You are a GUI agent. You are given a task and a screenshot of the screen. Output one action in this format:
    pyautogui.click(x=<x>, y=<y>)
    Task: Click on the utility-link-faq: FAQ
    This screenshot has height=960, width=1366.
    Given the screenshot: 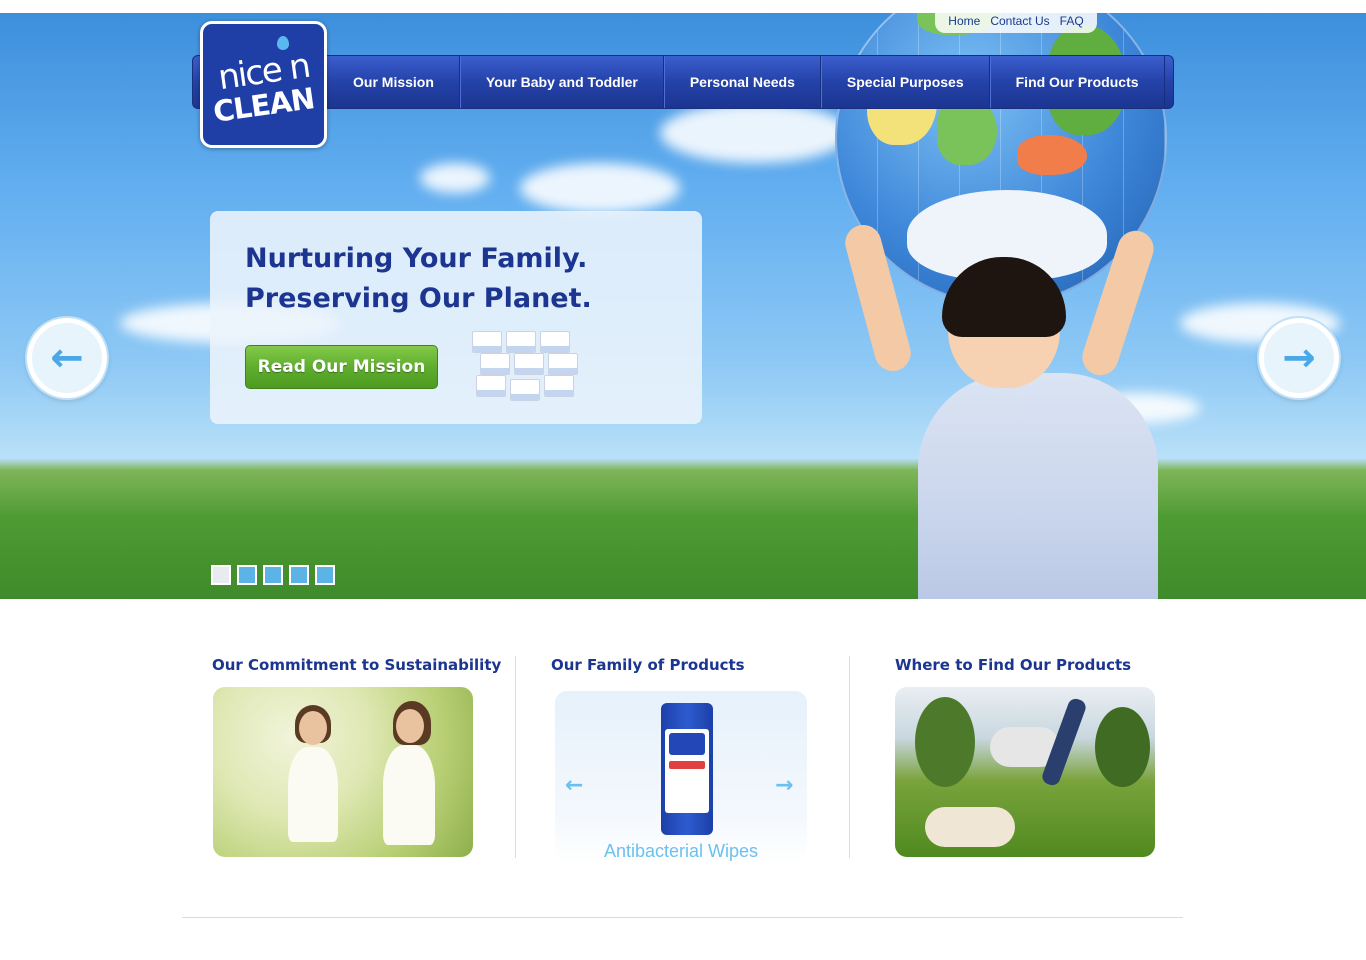 What is the action you would take?
    pyautogui.click(x=1072, y=21)
    